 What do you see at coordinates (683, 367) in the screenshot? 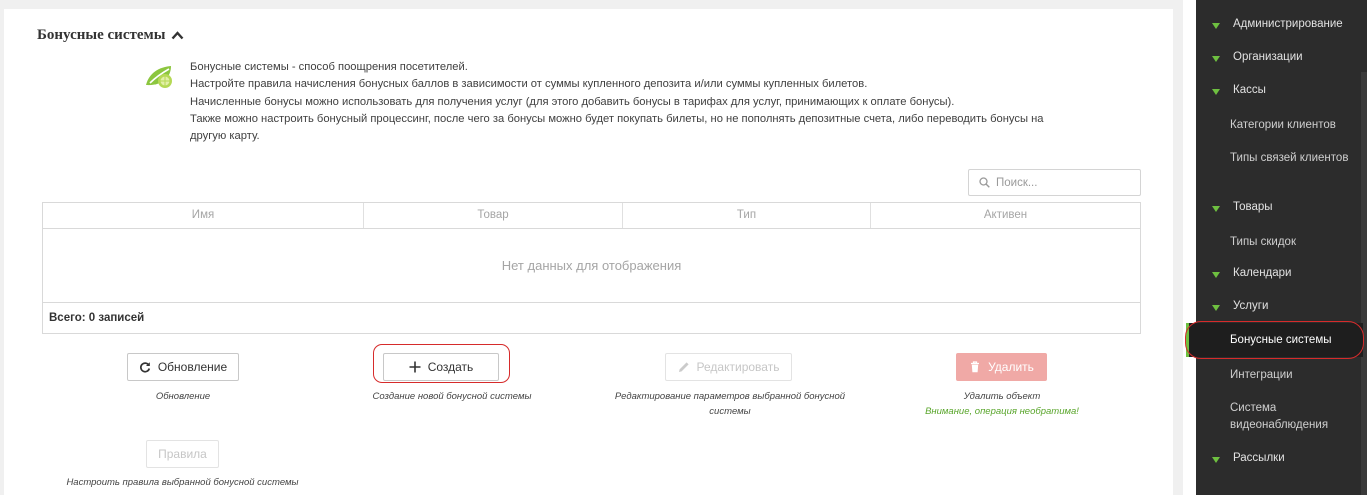
I see `pencil-icon` at bounding box center [683, 367].